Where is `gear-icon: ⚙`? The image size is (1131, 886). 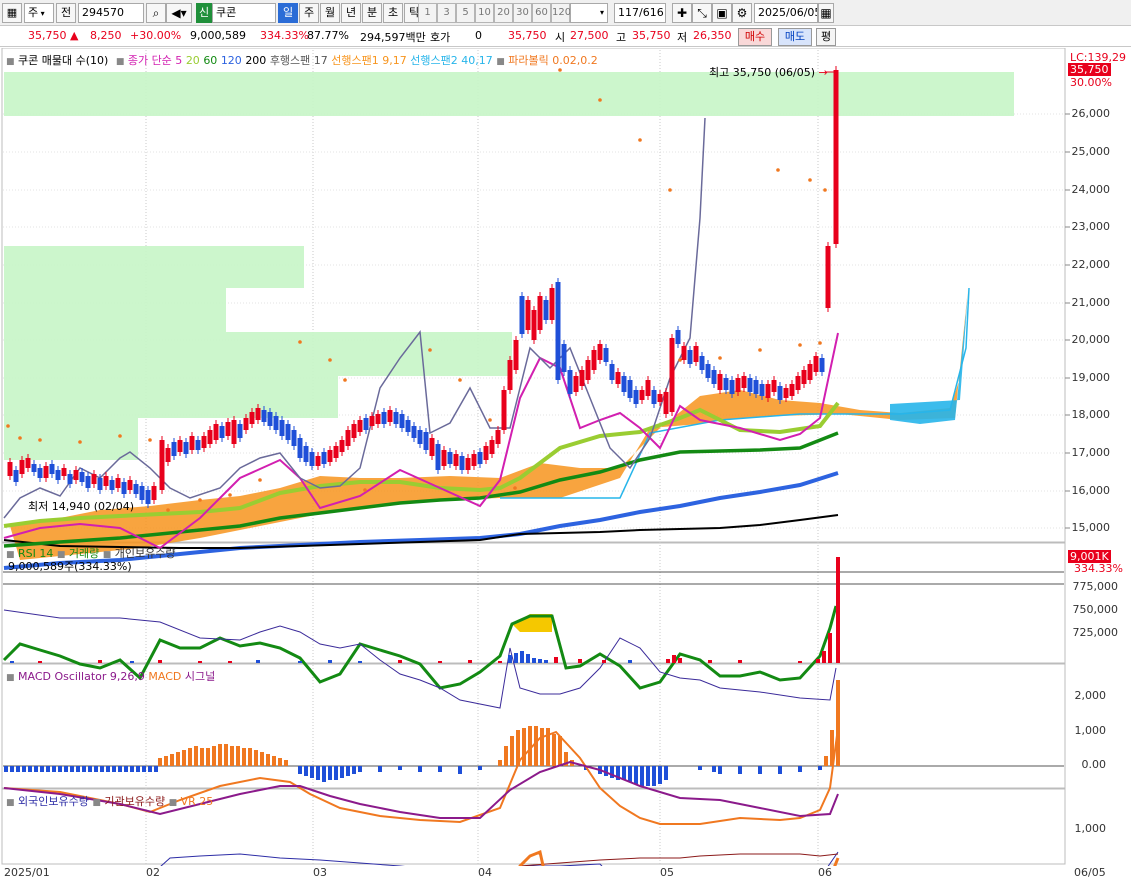
gear-icon: ⚙ is located at coordinates (742, 13).